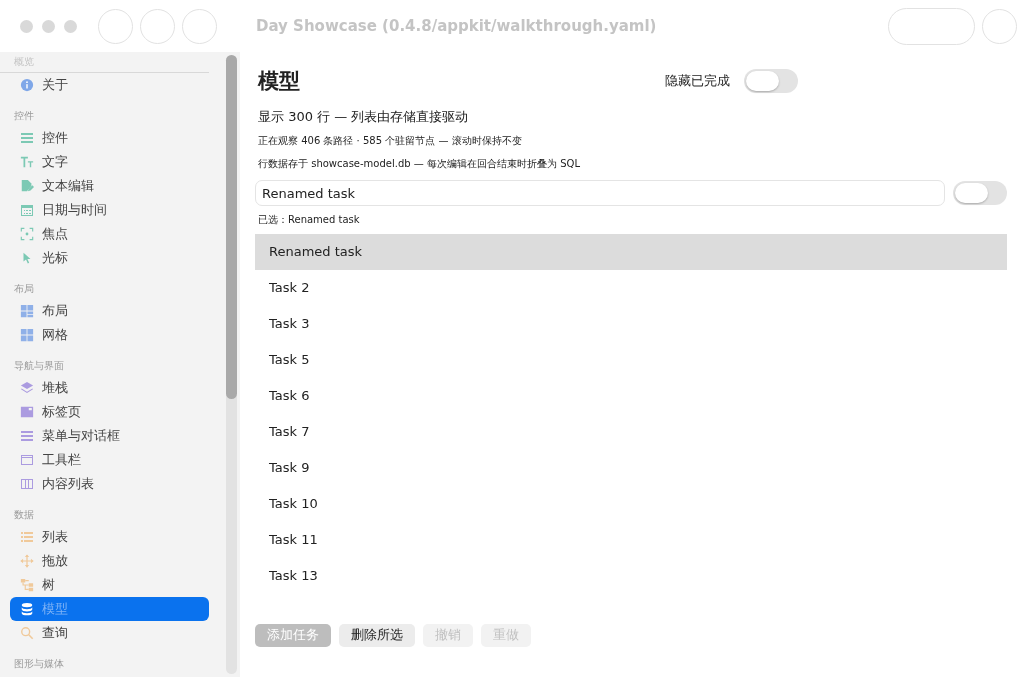  I want to click on sidebar-item: 文字, so click(109, 162).